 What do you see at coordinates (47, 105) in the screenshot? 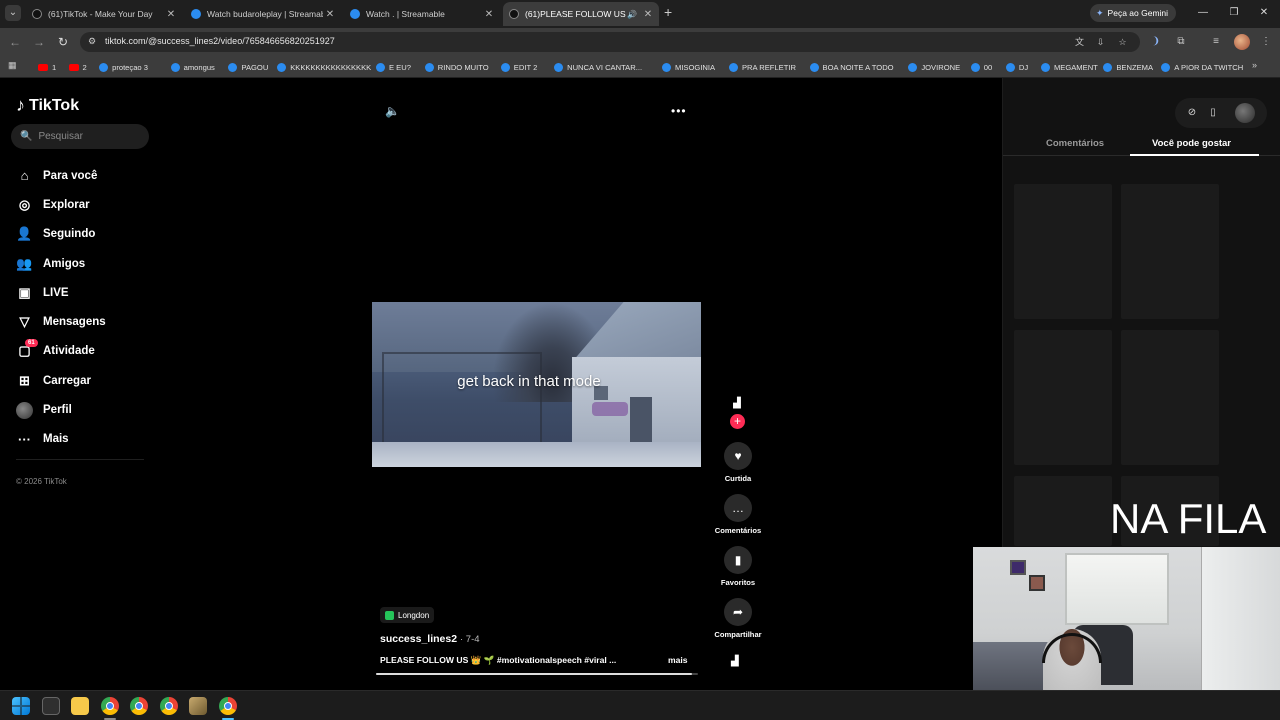
I see `tiktok-logo: ♪ TikTok` at bounding box center [47, 105].